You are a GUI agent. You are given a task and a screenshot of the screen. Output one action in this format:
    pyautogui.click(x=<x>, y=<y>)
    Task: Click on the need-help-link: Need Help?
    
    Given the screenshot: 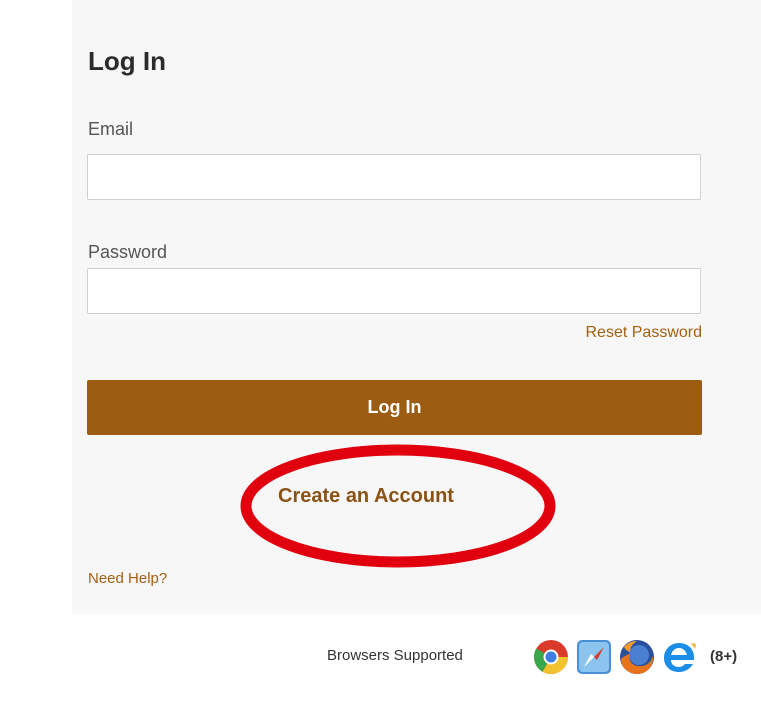 What is the action you would take?
    pyautogui.click(x=127, y=579)
    